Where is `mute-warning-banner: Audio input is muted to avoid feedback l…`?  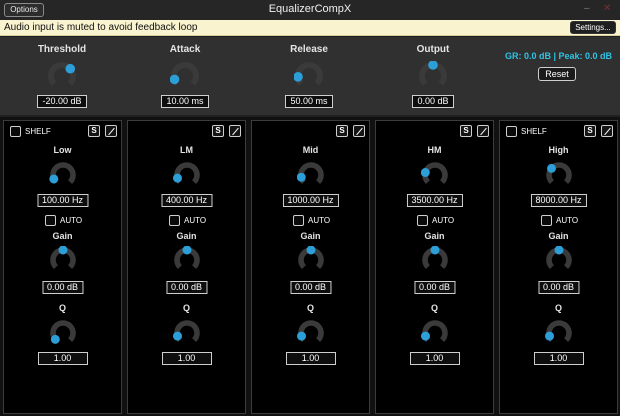
mute-warning-banner: Audio input is muted to avoid feedback l… is located at coordinates (310, 28).